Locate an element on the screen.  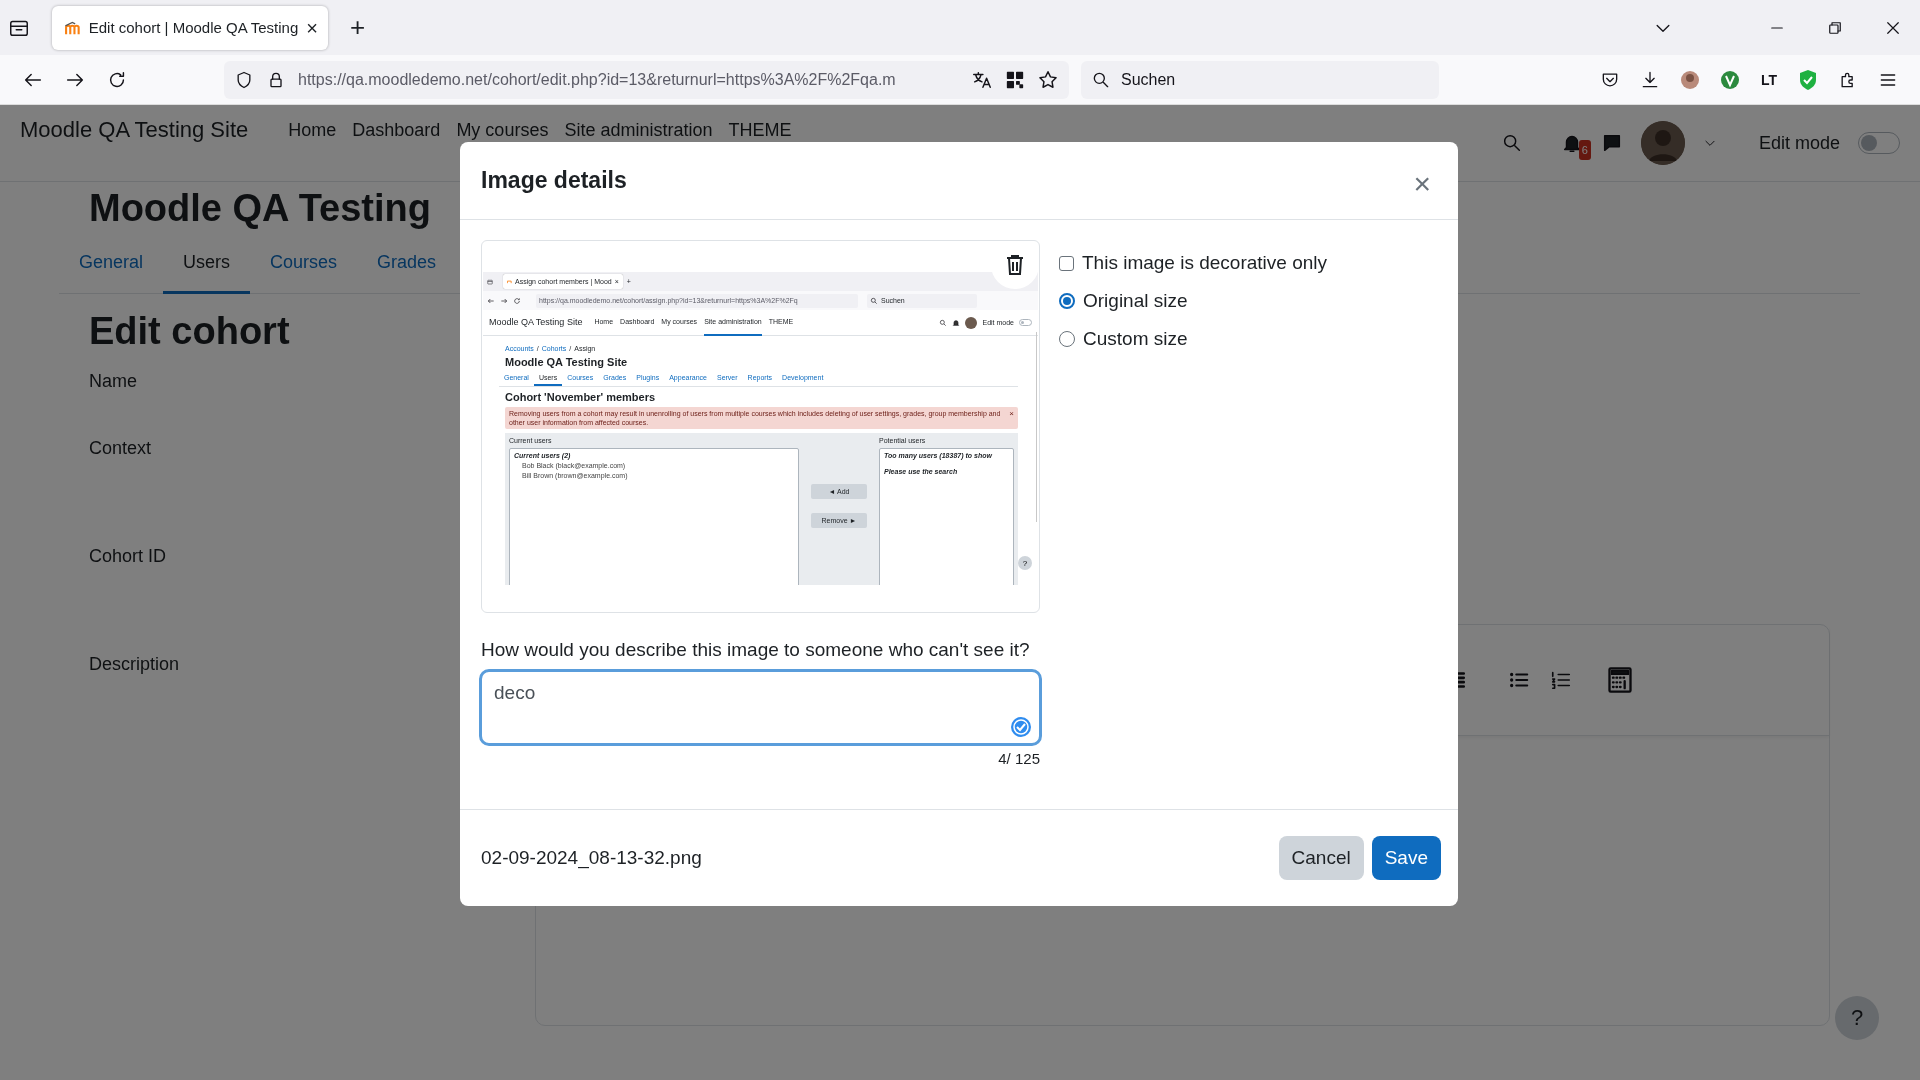
trash-icon is located at coordinates (1015, 265).